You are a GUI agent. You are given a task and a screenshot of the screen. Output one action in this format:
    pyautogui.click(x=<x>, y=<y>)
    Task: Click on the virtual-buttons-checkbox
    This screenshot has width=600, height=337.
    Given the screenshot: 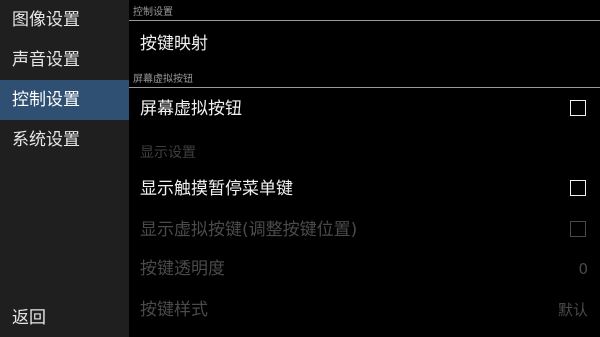 What is the action you would take?
    pyautogui.click(x=578, y=108)
    